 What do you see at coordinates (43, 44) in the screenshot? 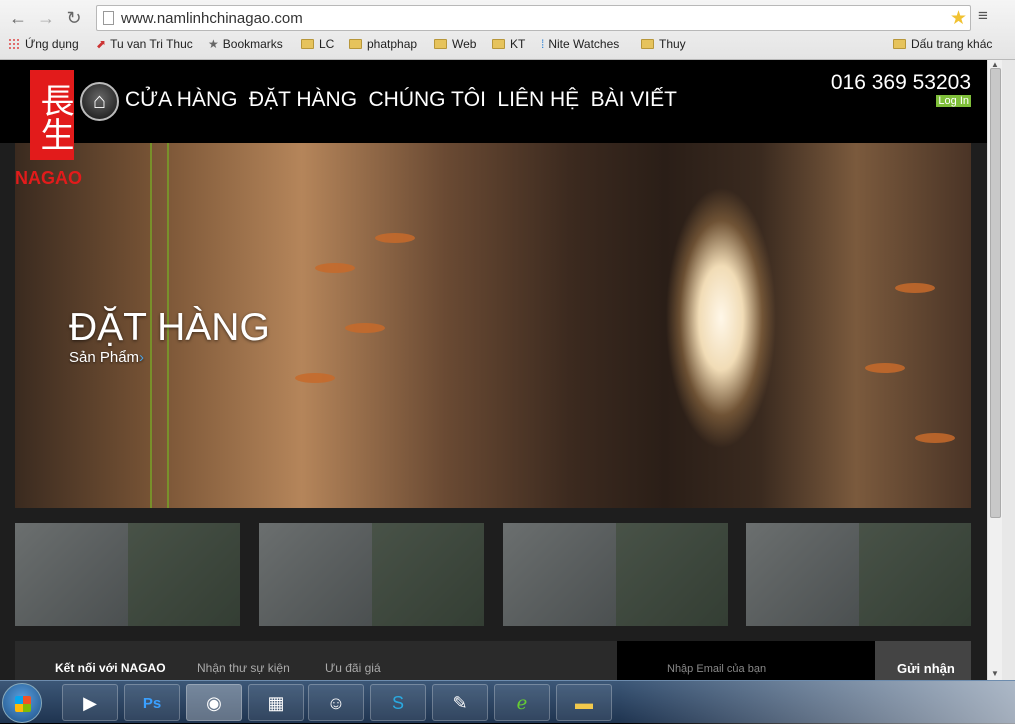
I see `bookmark-apps: Ứng dụng` at bounding box center [43, 44].